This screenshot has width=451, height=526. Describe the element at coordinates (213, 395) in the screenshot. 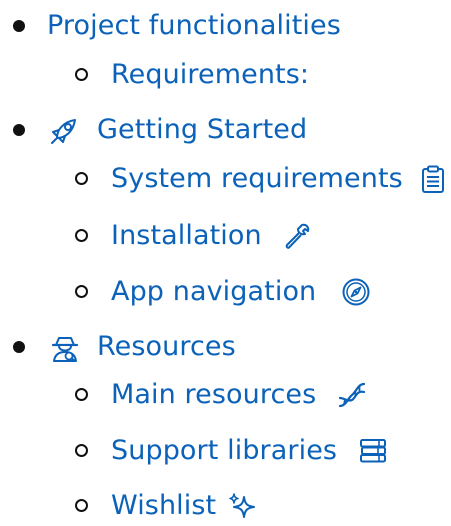

I see `link-main-resources: Main resources` at that location.